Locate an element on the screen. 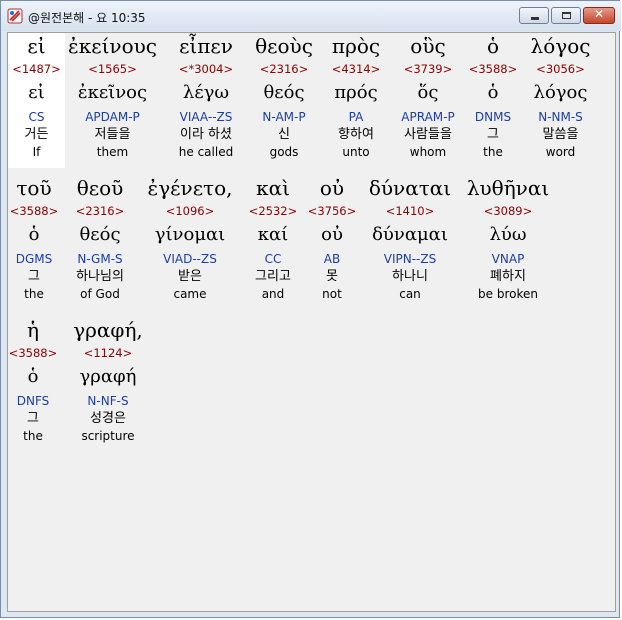 Image resolution: width=622 pixels, height=620 pixels. strong-number: <1096> is located at coordinates (190, 211).